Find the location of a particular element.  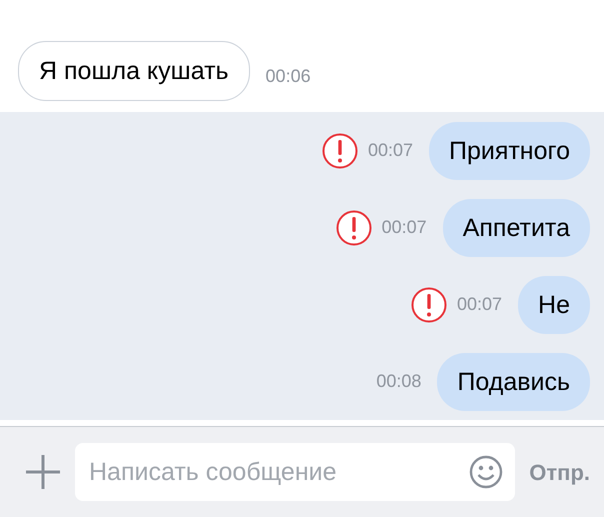

plus-icon is located at coordinates (43, 472).